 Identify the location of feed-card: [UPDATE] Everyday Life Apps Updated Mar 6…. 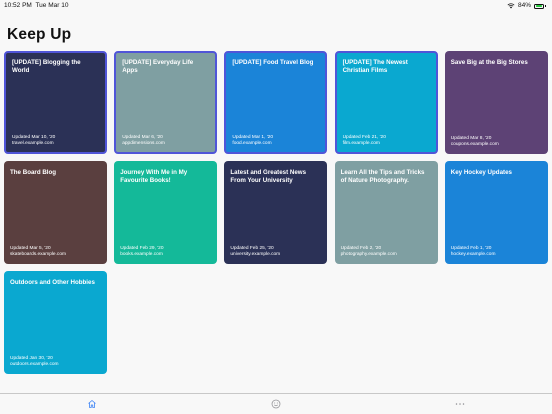
(166, 102).